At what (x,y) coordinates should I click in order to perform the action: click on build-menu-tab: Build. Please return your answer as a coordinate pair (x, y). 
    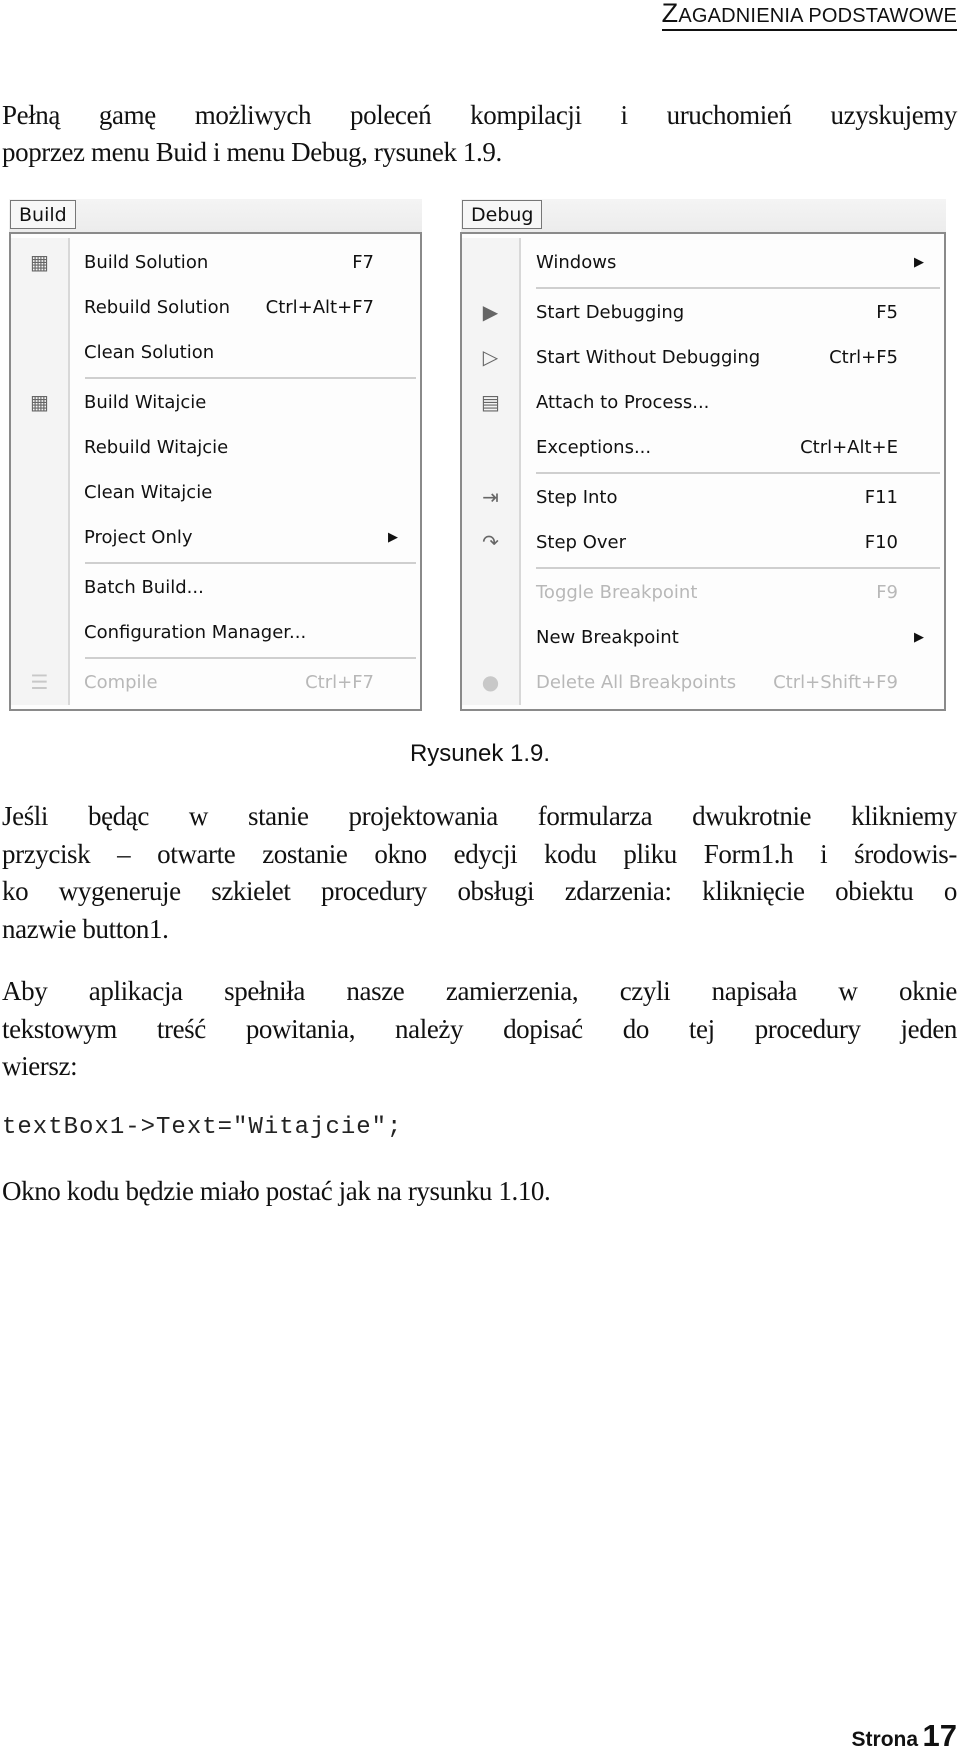
    Looking at the image, I should click on (43, 214).